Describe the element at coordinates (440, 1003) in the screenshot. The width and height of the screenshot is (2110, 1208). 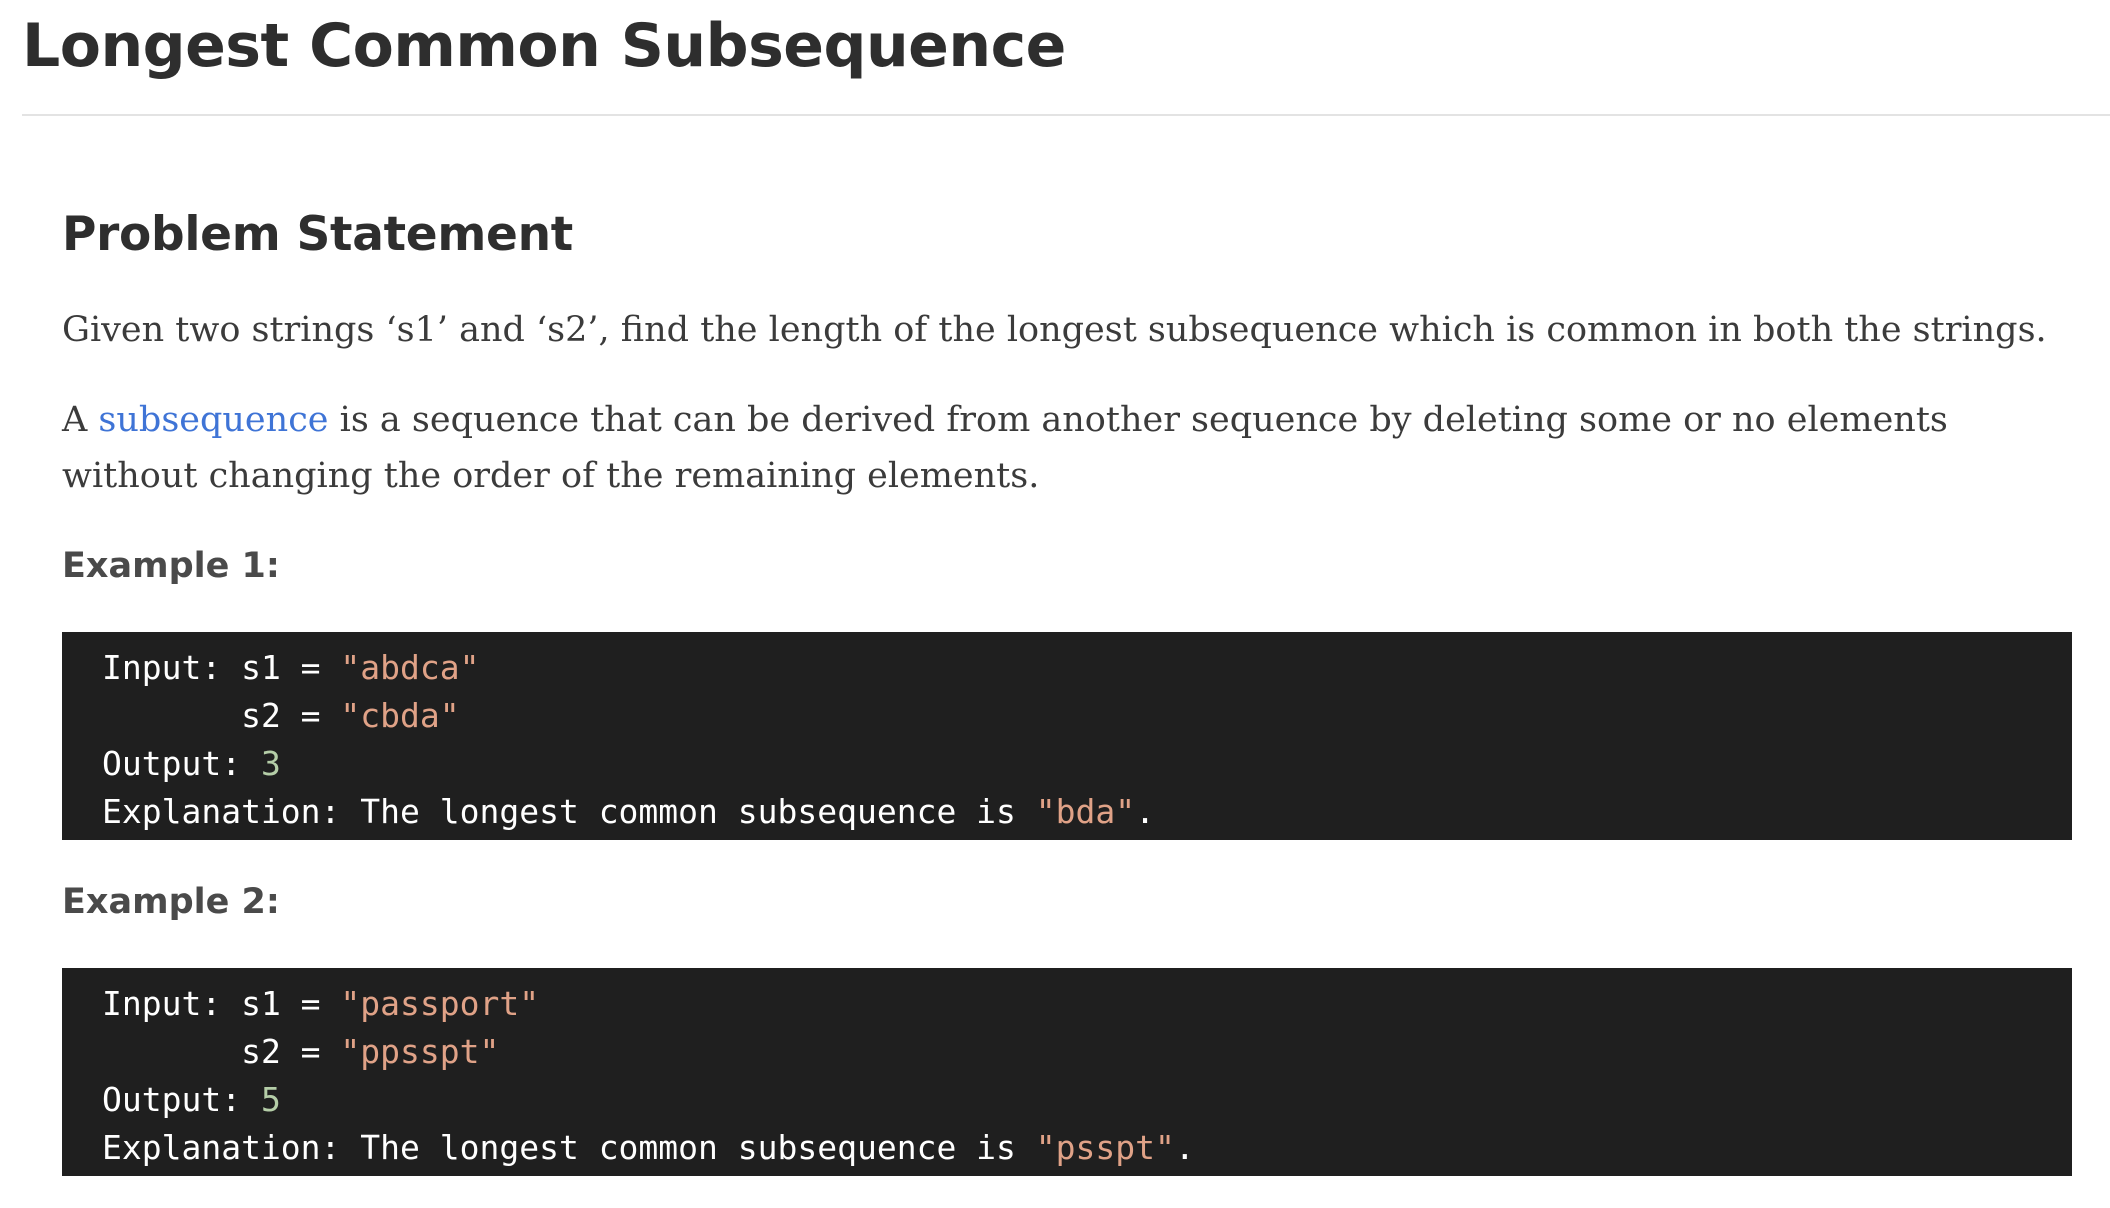
I see `s1-value: "passport"` at that location.